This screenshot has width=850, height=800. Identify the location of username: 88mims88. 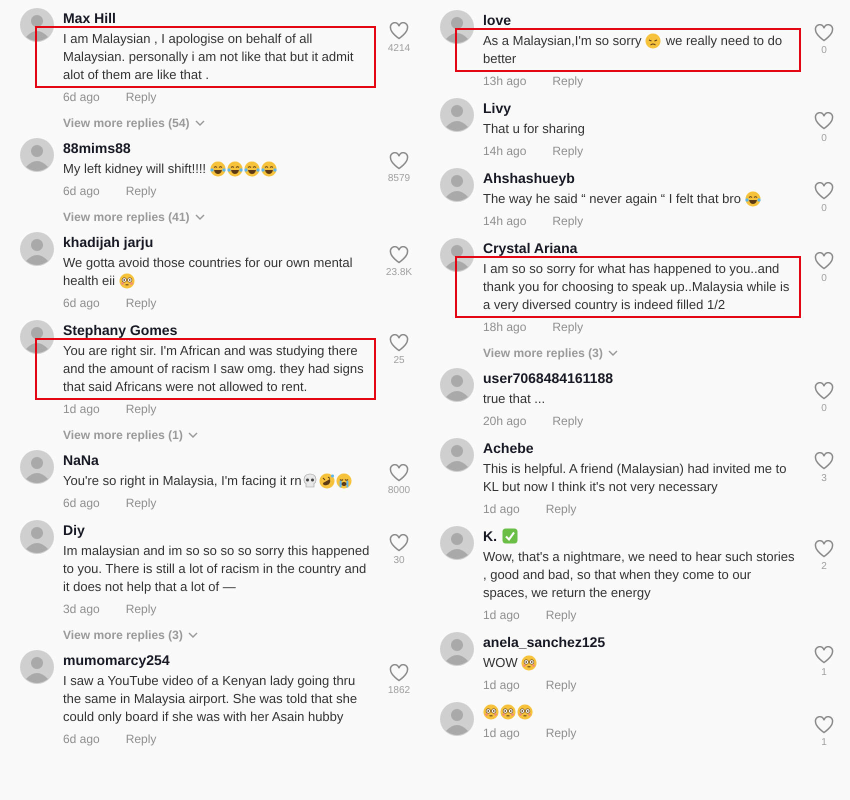
(97, 148).